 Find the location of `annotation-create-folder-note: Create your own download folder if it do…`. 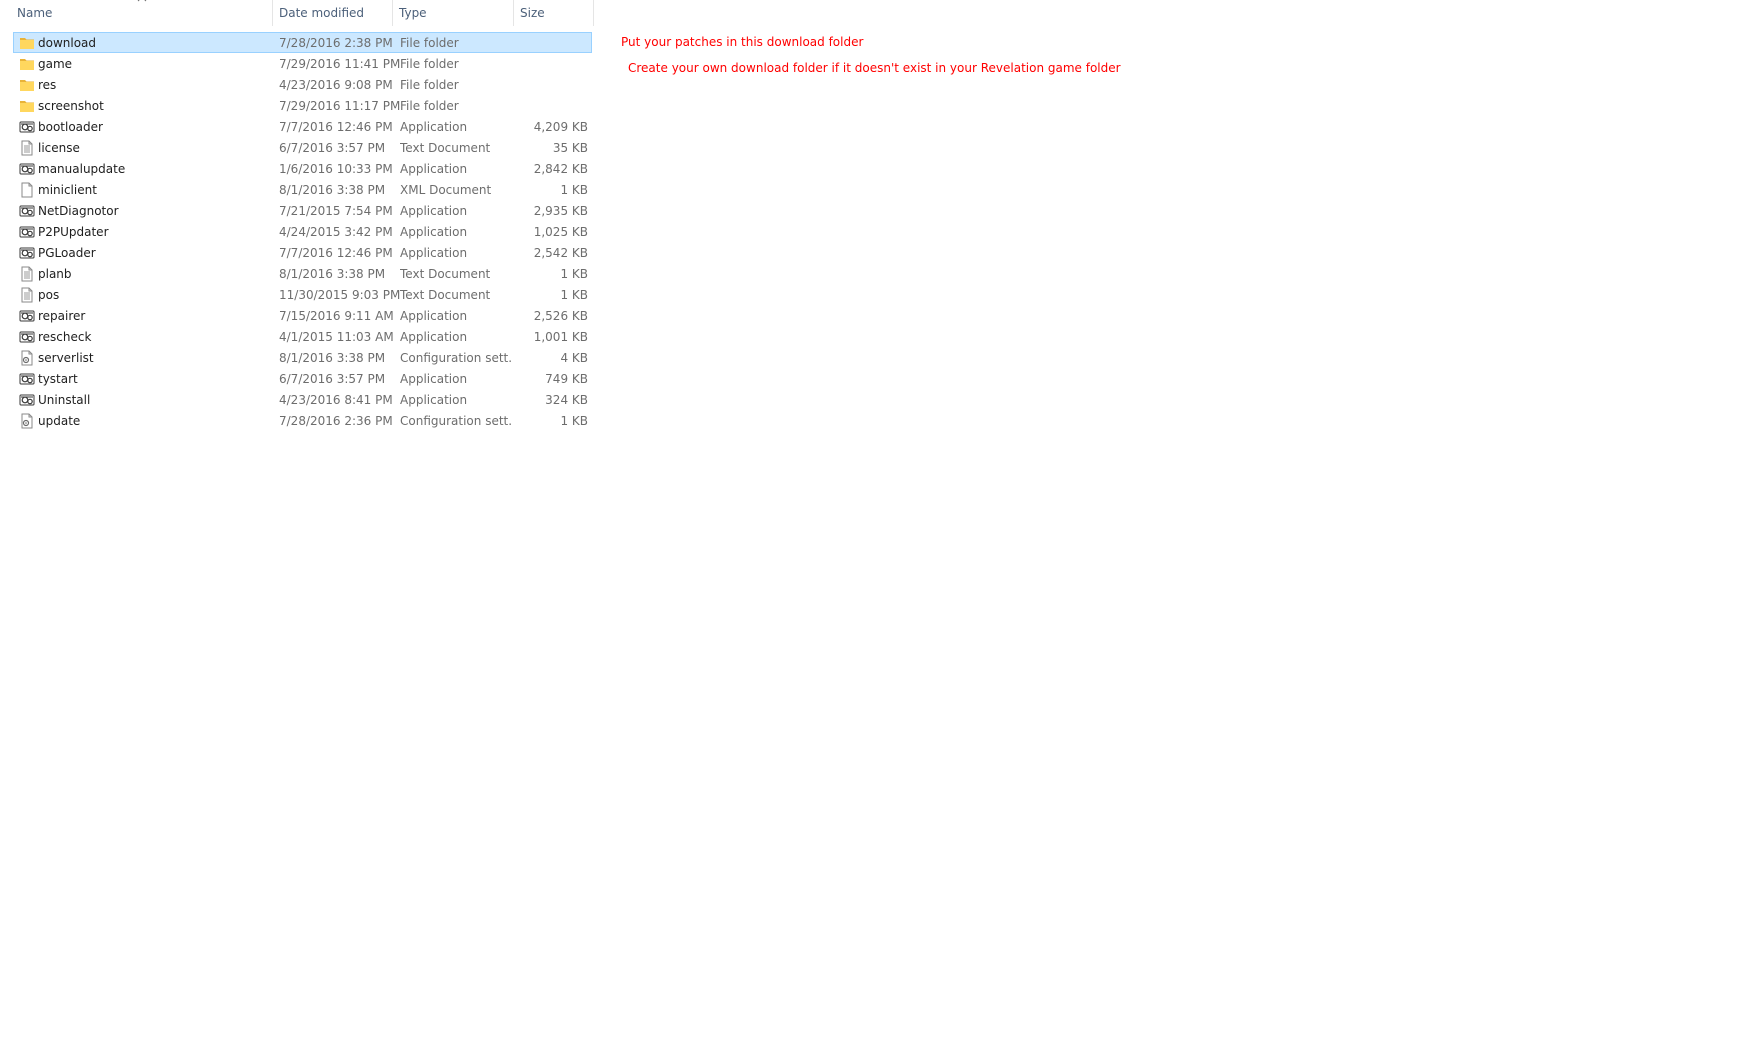

annotation-create-folder-note: Create your own download folder if it do… is located at coordinates (874, 68).